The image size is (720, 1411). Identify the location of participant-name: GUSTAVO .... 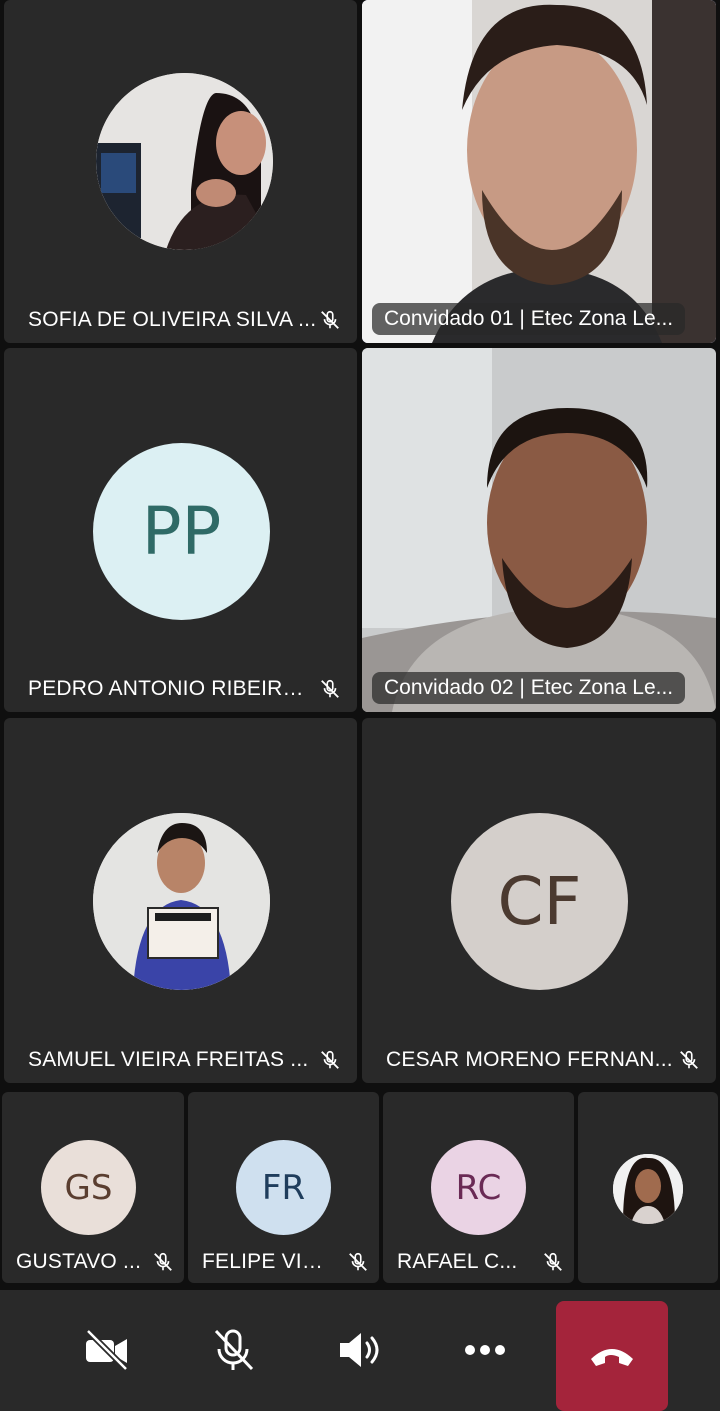
(79, 1261).